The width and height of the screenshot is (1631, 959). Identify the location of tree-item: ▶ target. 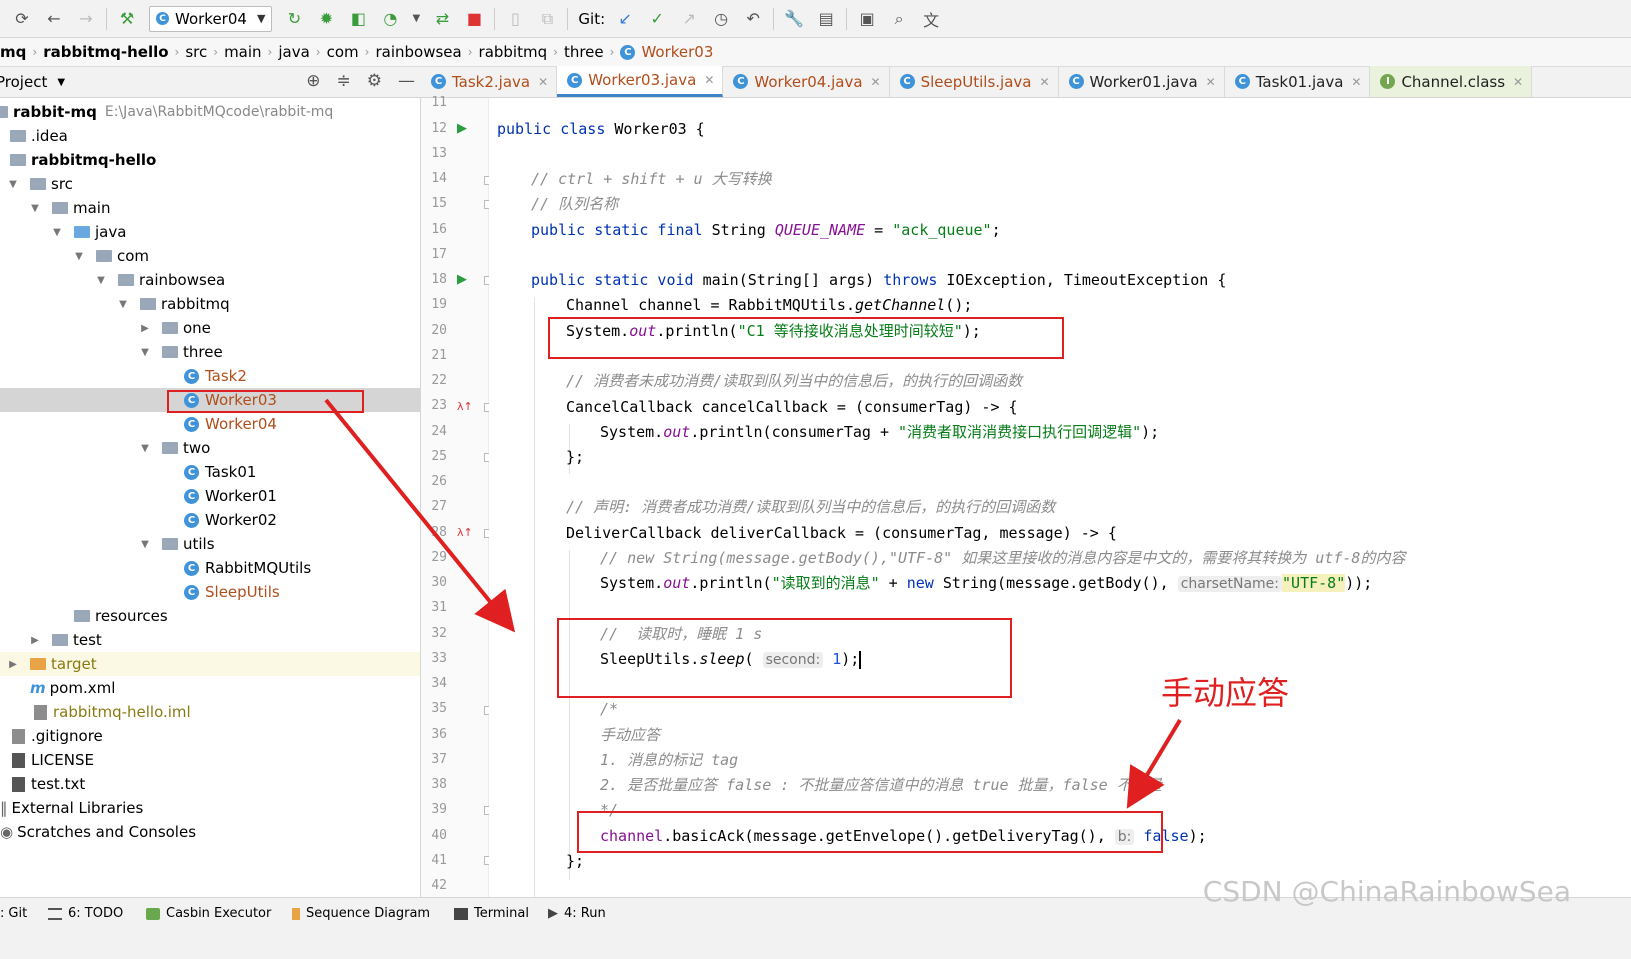
(210, 664).